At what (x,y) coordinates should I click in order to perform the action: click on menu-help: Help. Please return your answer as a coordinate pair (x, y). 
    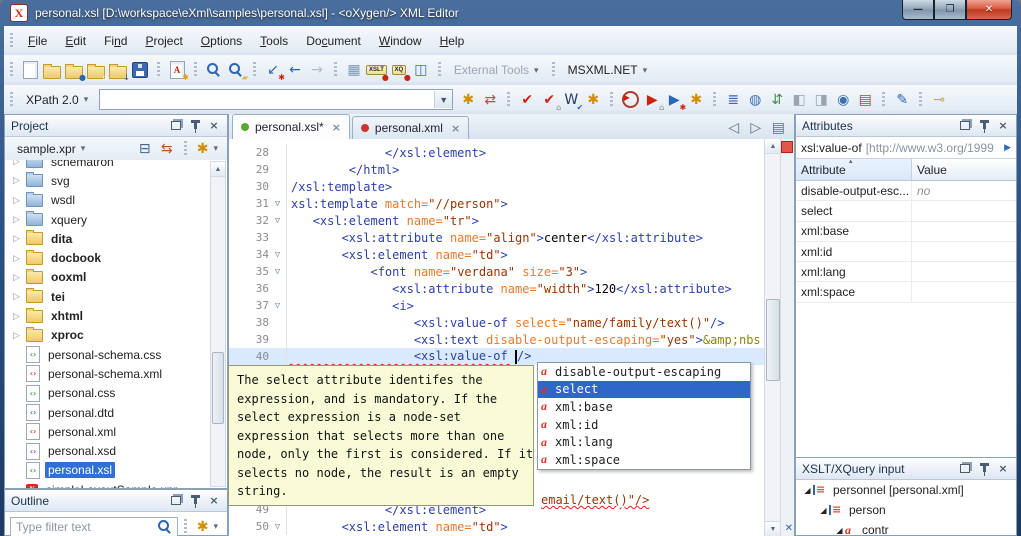
    Looking at the image, I should click on (452, 41).